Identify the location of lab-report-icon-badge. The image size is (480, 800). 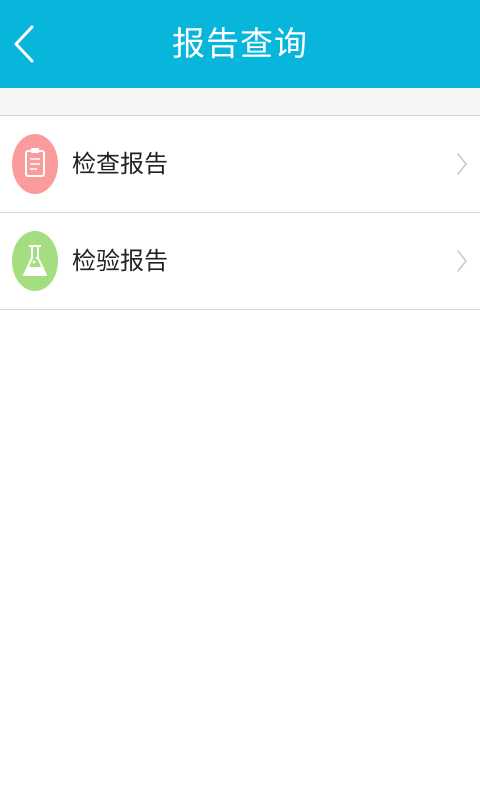
(35, 261).